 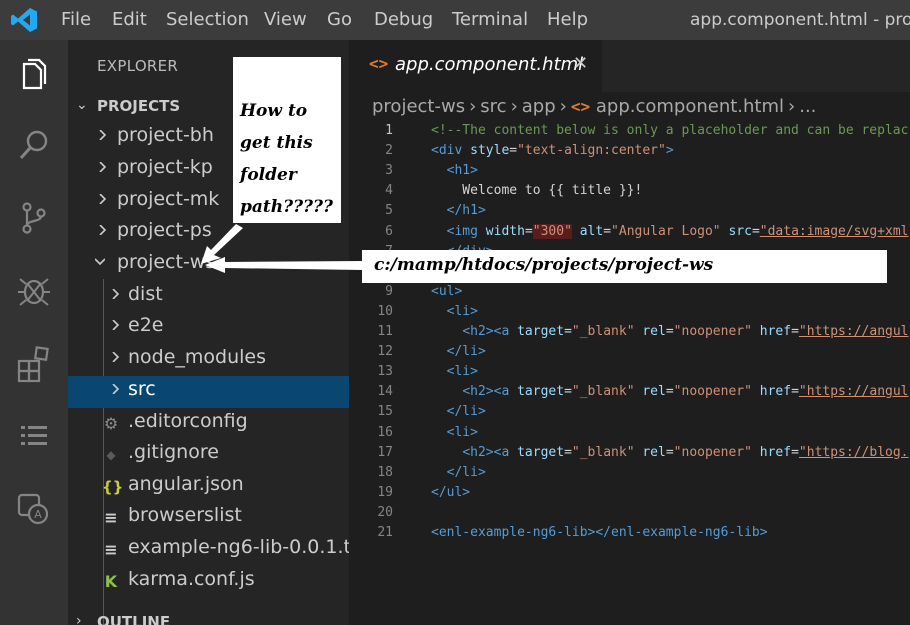 What do you see at coordinates (629, 66) in the screenshot?
I see `editor-tab-bar: <> app.component.html ✕` at bounding box center [629, 66].